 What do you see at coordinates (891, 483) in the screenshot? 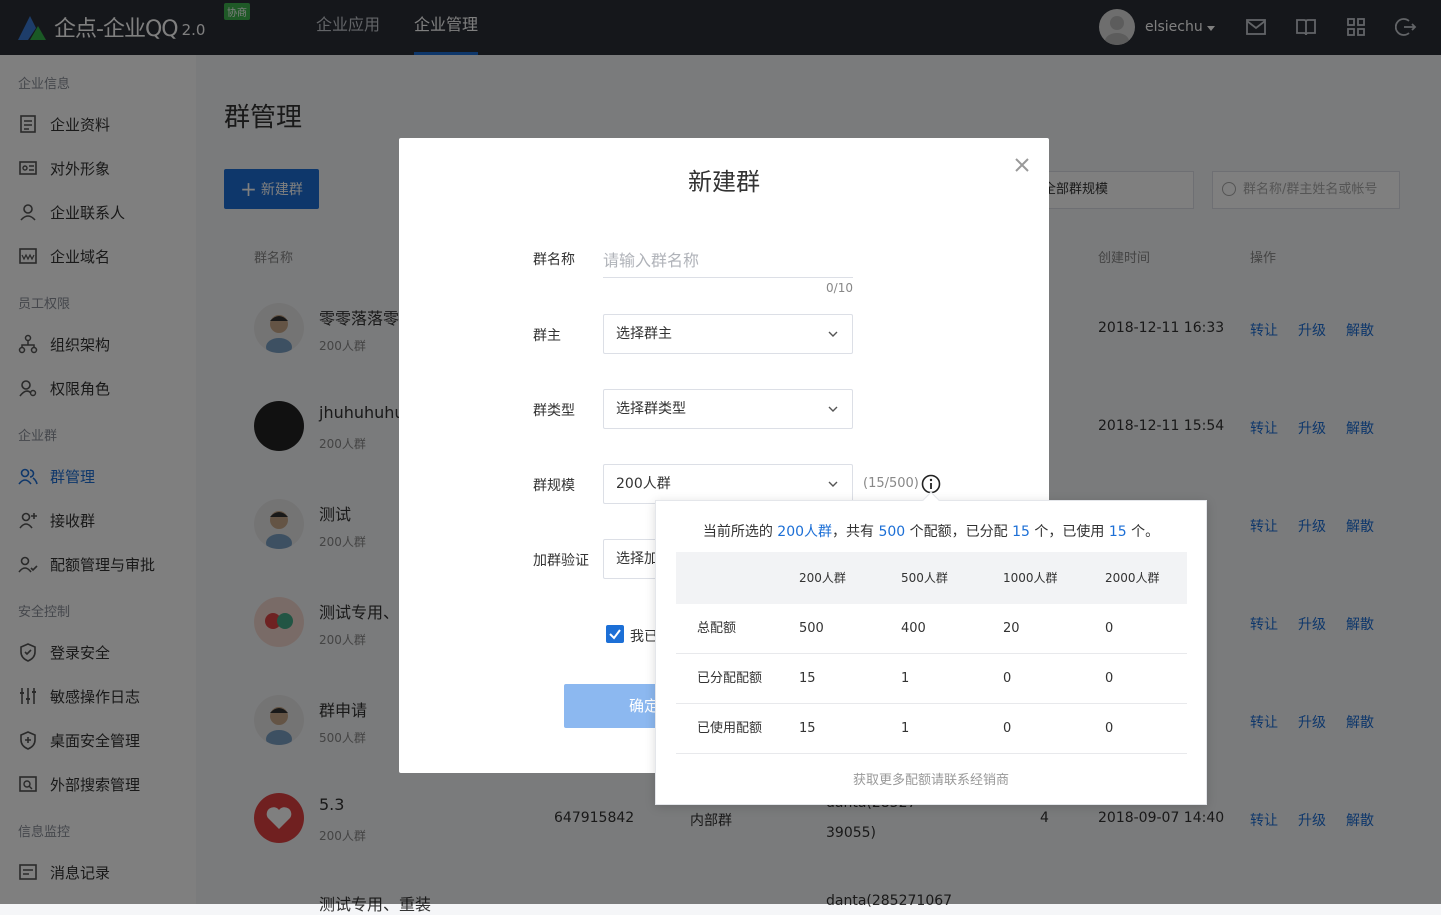
I see `scale-quota-count: (15/500)` at bounding box center [891, 483].